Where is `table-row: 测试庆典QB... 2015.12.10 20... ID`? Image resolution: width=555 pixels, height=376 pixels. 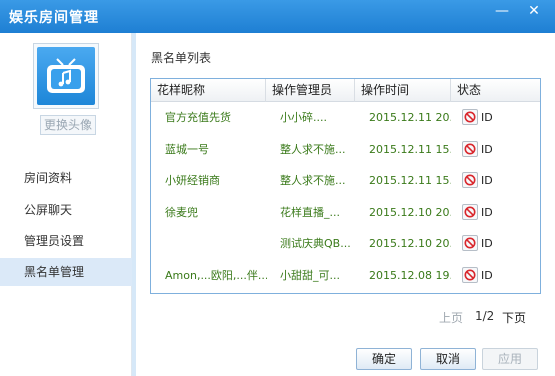 table-row: 测试庆典QB... 2015.12.10 20... ID is located at coordinates (345, 243).